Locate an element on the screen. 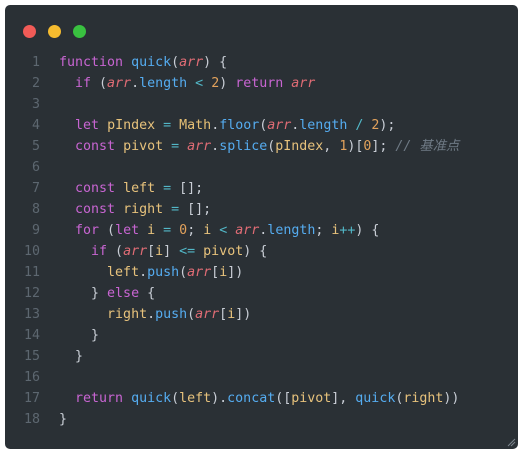  code-line: 3 is located at coordinates (261, 104).